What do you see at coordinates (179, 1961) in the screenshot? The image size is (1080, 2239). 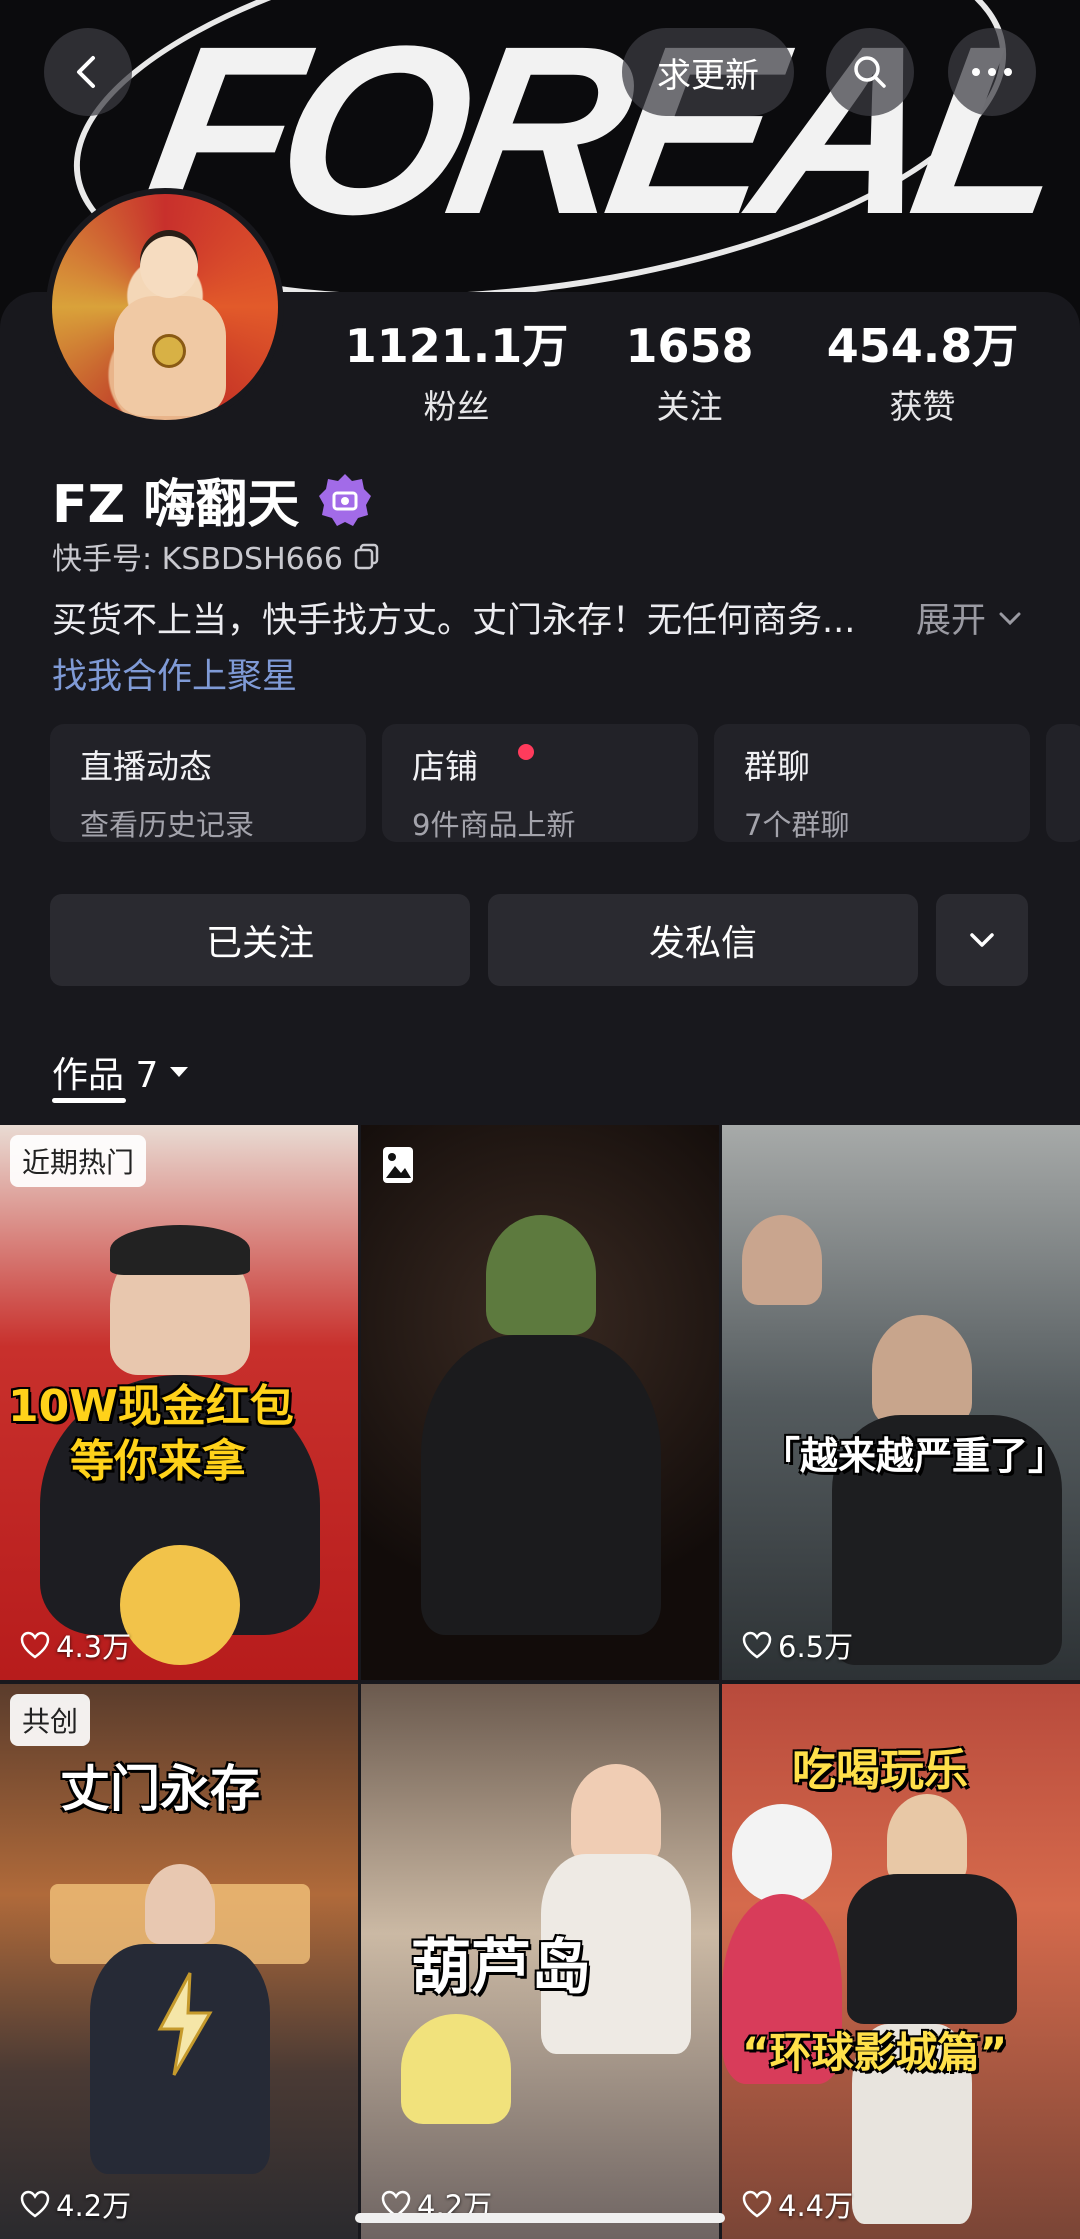 I see `video-tile: 丈门永存 共创 4.2万` at bounding box center [179, 1961].